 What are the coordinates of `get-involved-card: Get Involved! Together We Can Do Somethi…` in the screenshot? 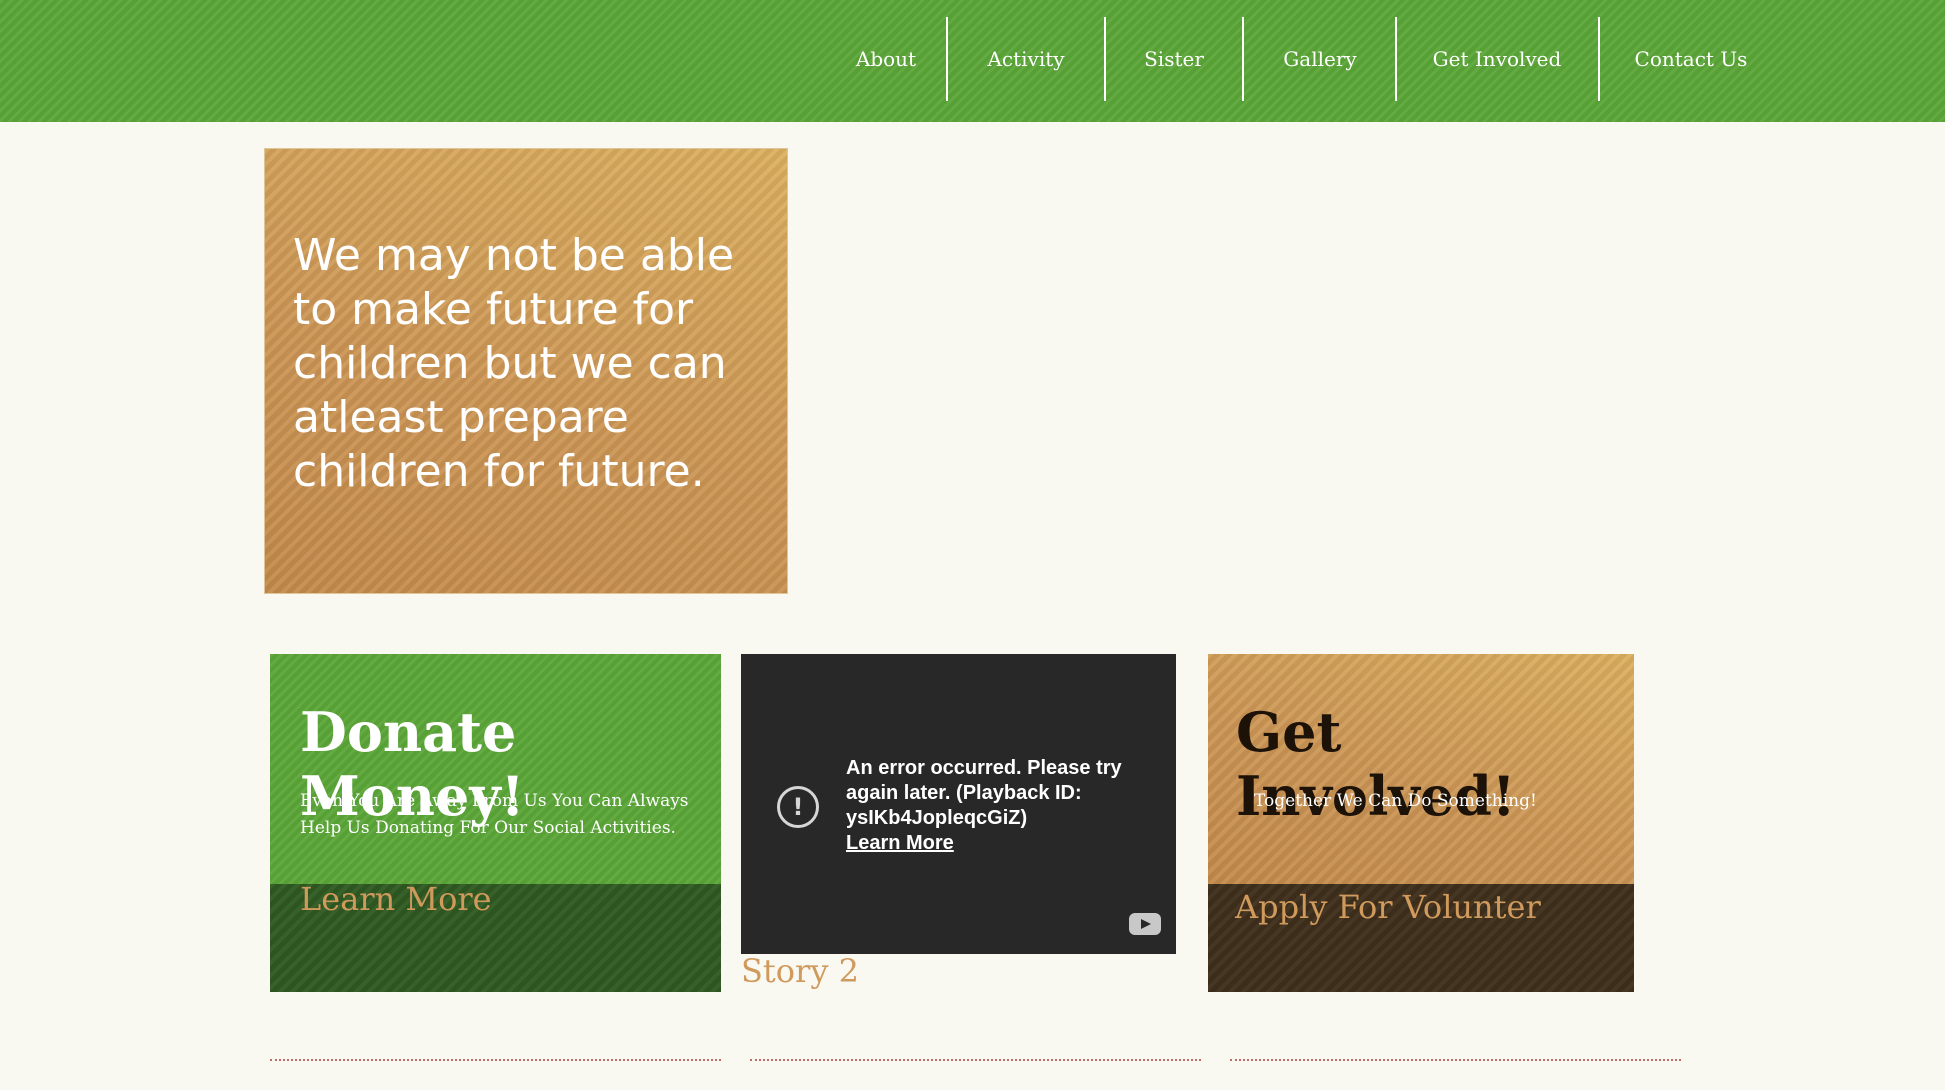 It's located at (1421, 823).